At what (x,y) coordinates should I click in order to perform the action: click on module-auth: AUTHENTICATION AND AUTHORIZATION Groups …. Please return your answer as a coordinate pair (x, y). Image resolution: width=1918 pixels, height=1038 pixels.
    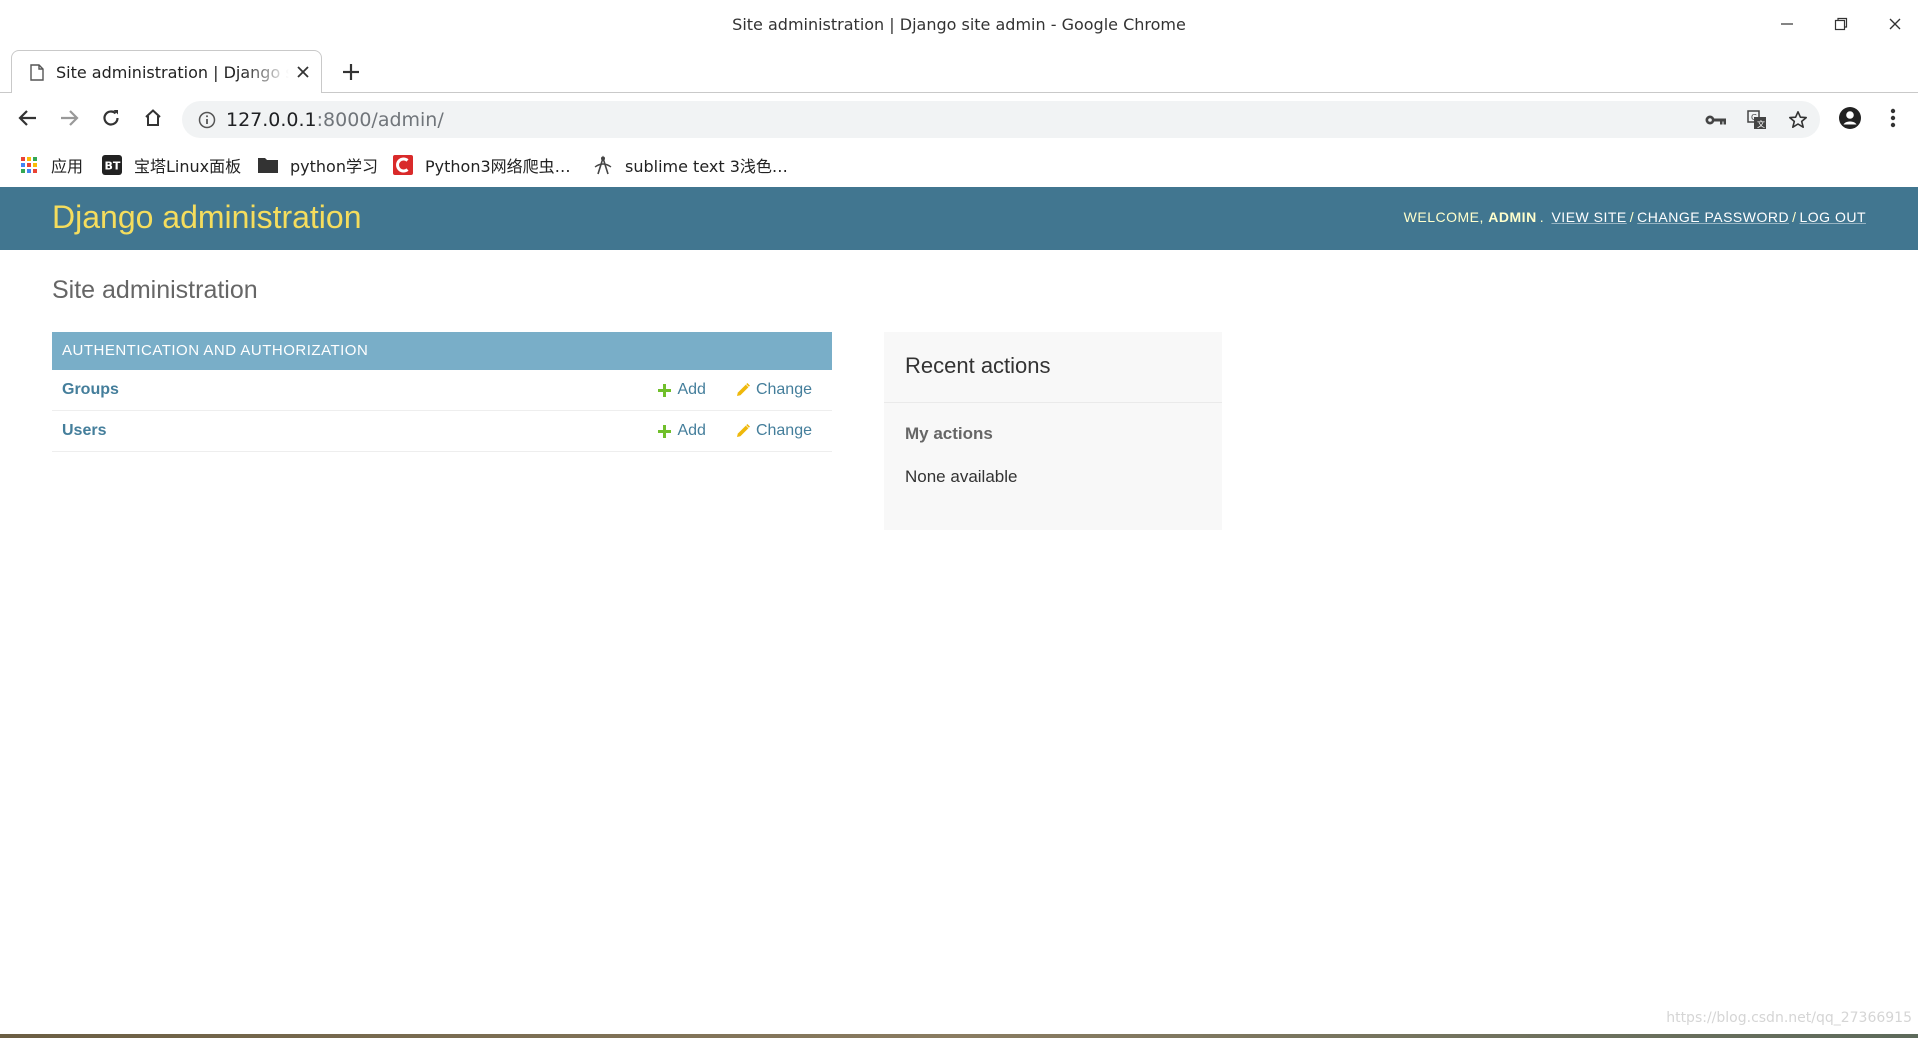
    Looking at the image, I should click on (442, 392).